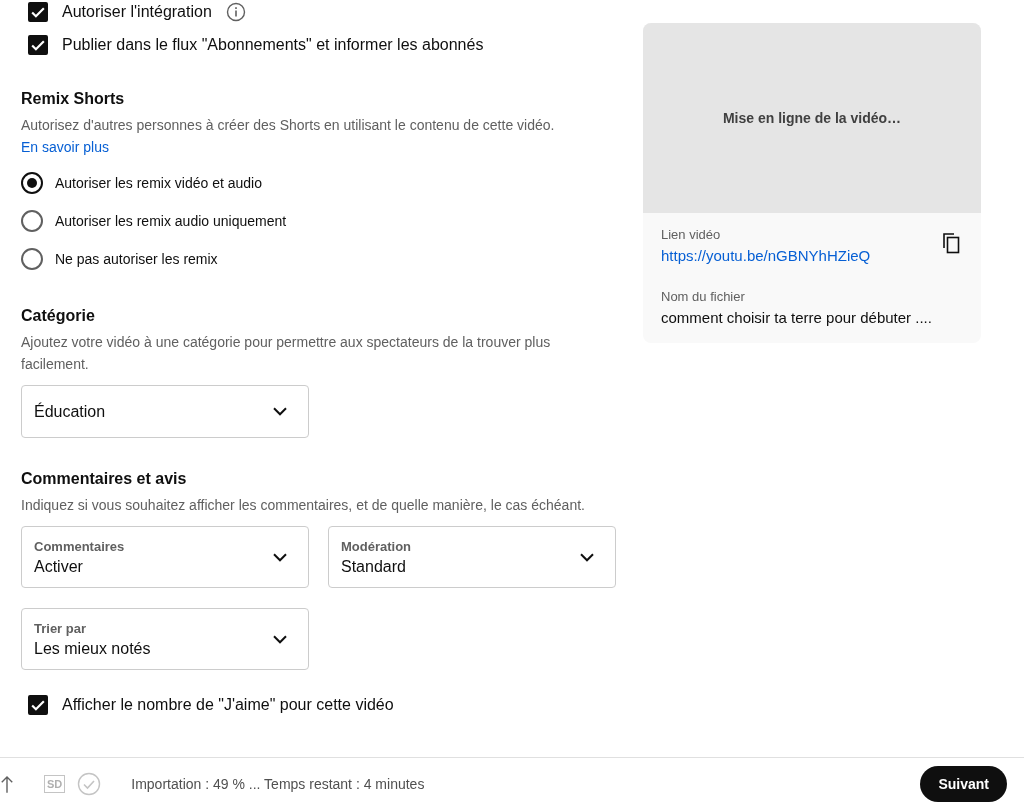 This screenshot has height=809, width=1024. What do you see at coordinates (165, 411) in the screenshot?
I see `category-dropdown: Éducation` at bounding box center [165, 411].